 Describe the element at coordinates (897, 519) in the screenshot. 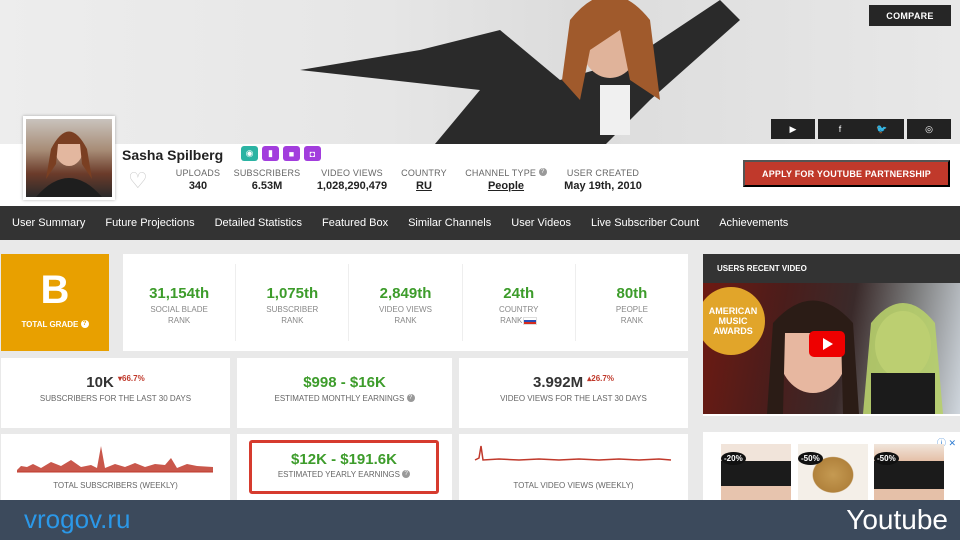

I see `platform-label: Youtube` at that location.